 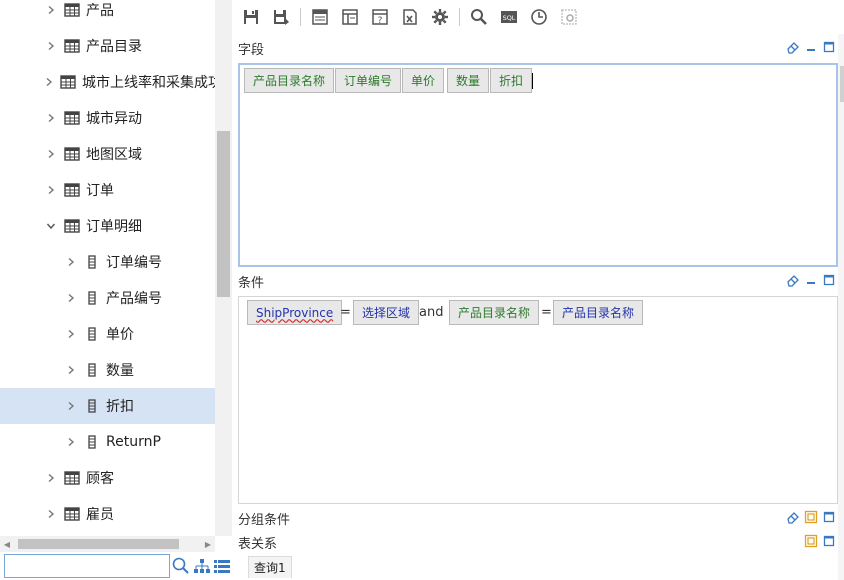 I want to click on tree-search-input, so click(x=87, y=566).